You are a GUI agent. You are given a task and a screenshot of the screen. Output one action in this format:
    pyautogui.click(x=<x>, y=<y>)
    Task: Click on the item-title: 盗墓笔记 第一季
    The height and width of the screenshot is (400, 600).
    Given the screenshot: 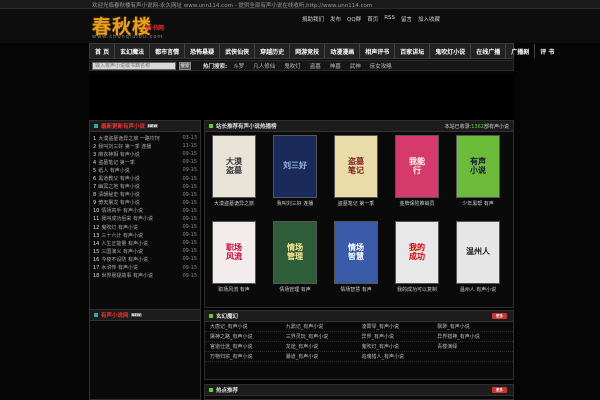 What is the action you would take?
    pyautogui.click(x=116, y=163)
    